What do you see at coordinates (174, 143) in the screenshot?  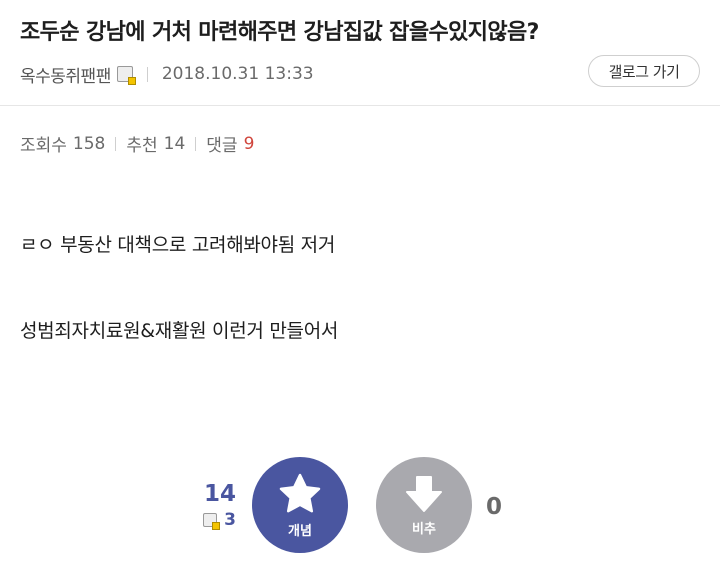 I see `recommend-count: 14` at bounding box center [174, 143].